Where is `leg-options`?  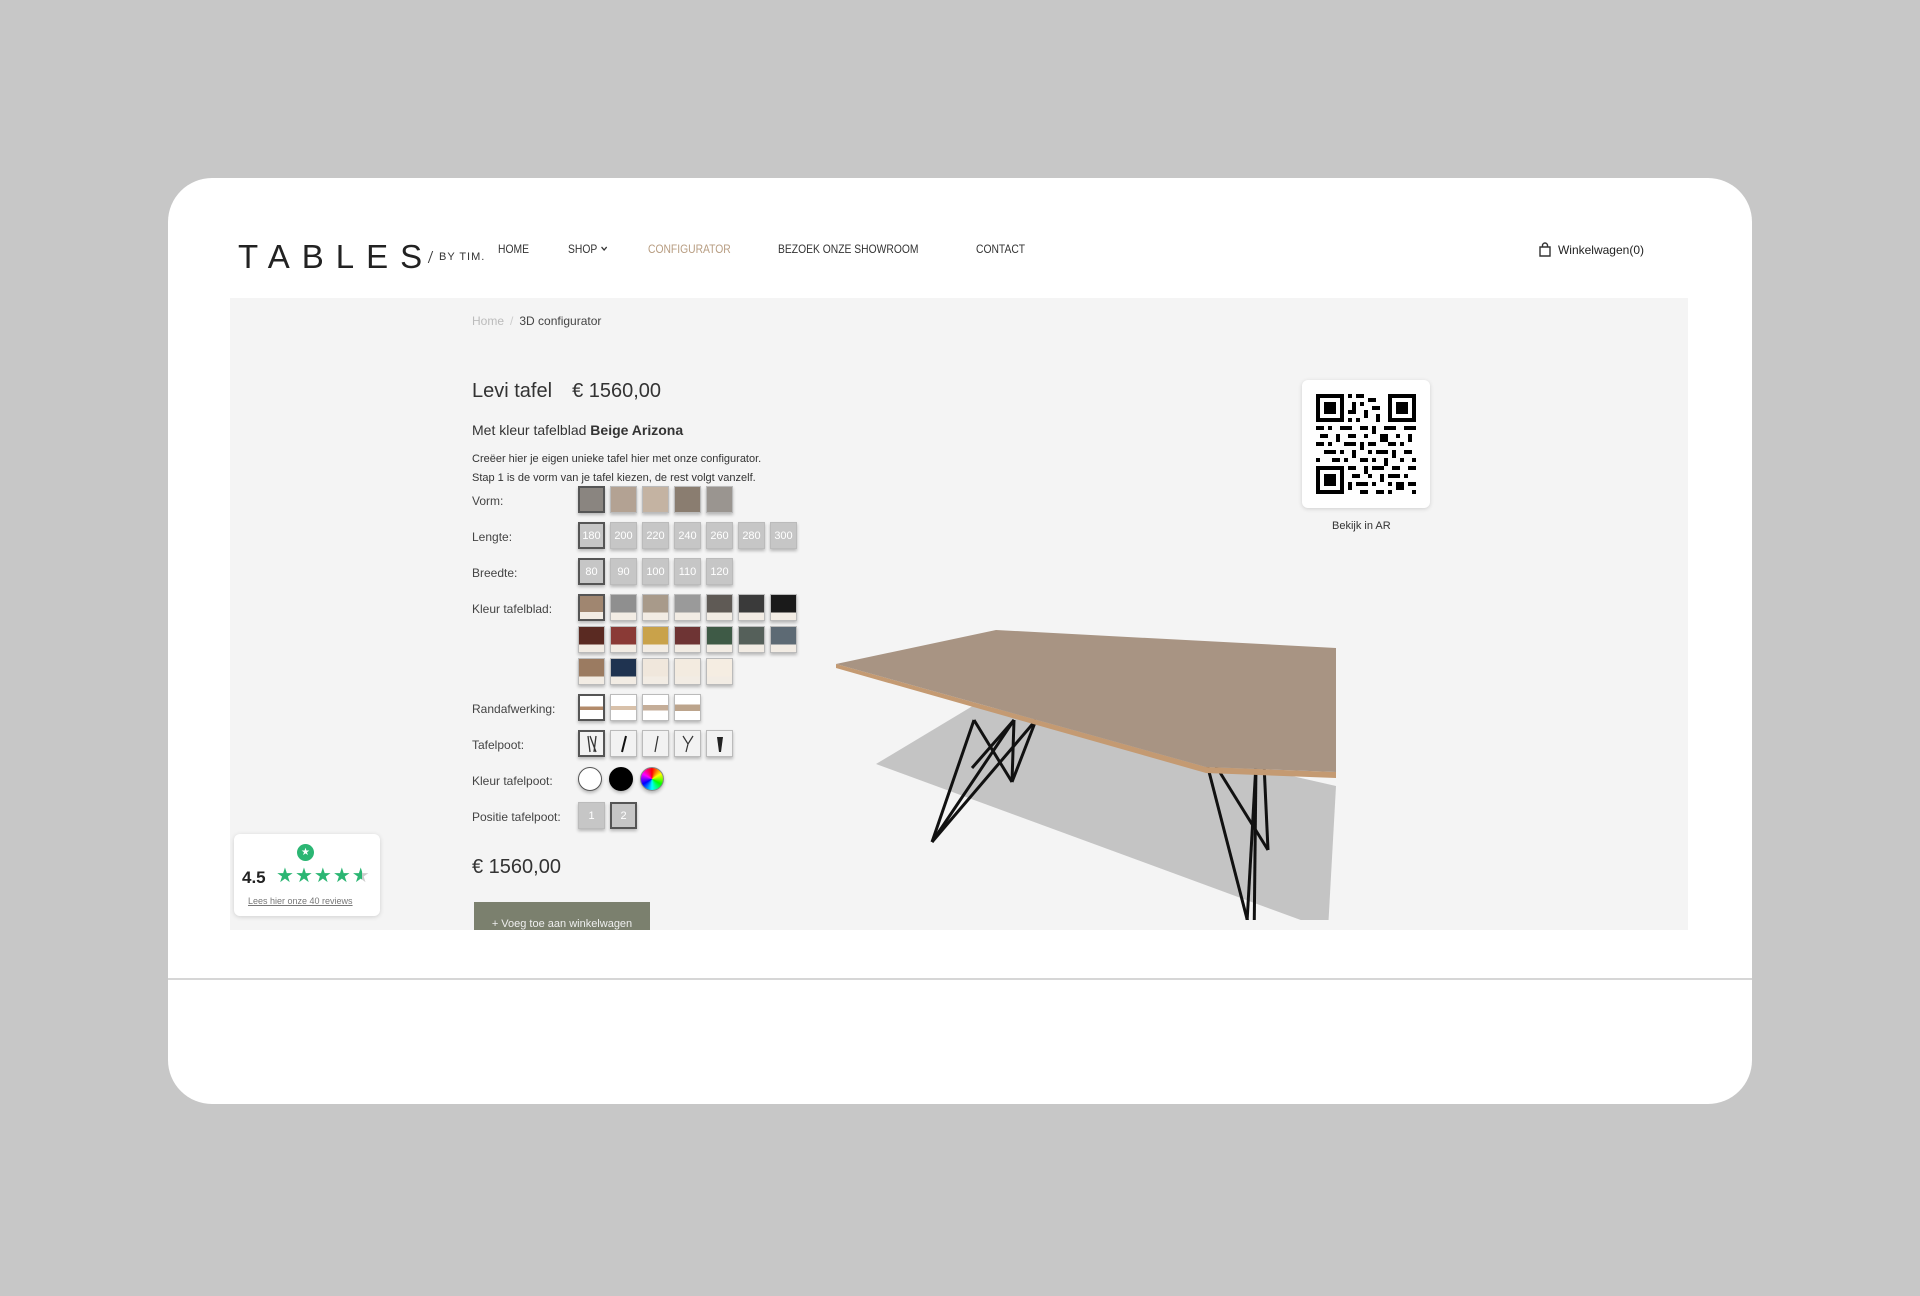
leg-options is located at coordinates (655, 743).